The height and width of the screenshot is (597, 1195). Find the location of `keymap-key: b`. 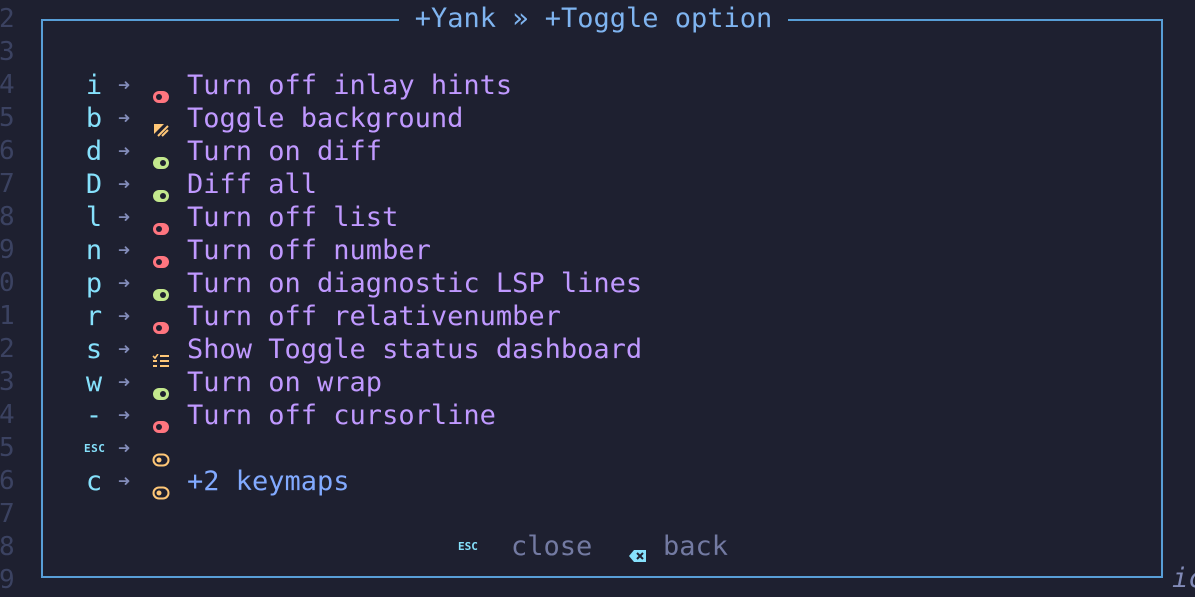

keymap-key: b is located at coordinates (94, 118).